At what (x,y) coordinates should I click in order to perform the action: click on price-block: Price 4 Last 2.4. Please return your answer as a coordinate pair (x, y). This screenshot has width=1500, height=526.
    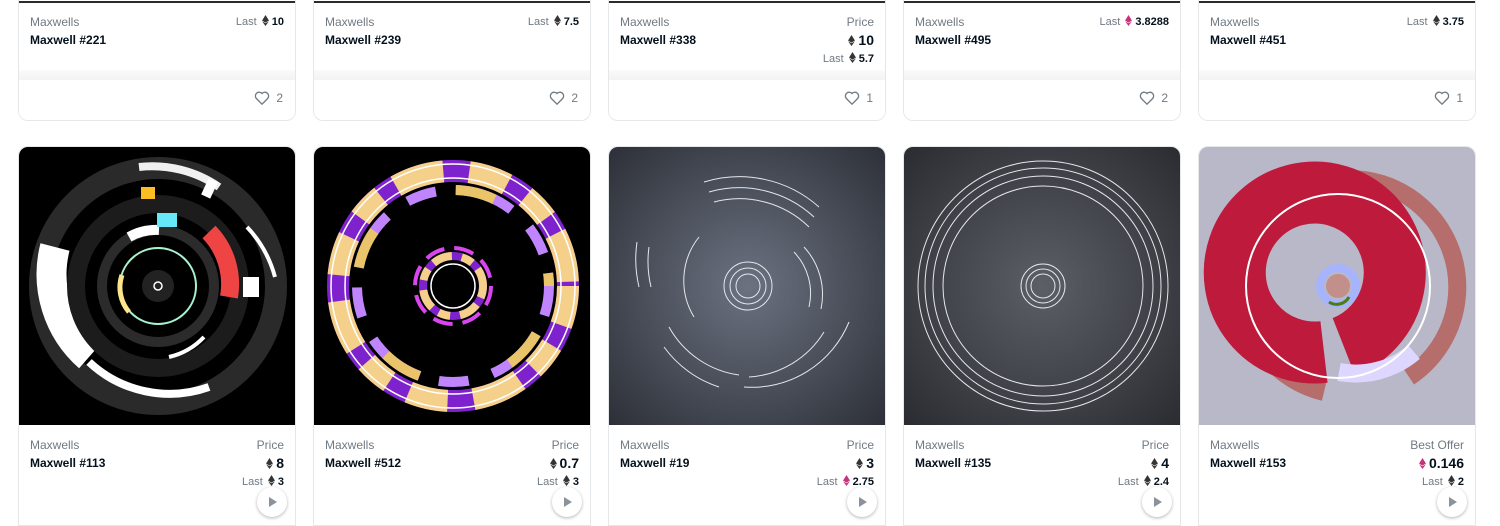
    Looking at the image, I should click on (1143, 463).